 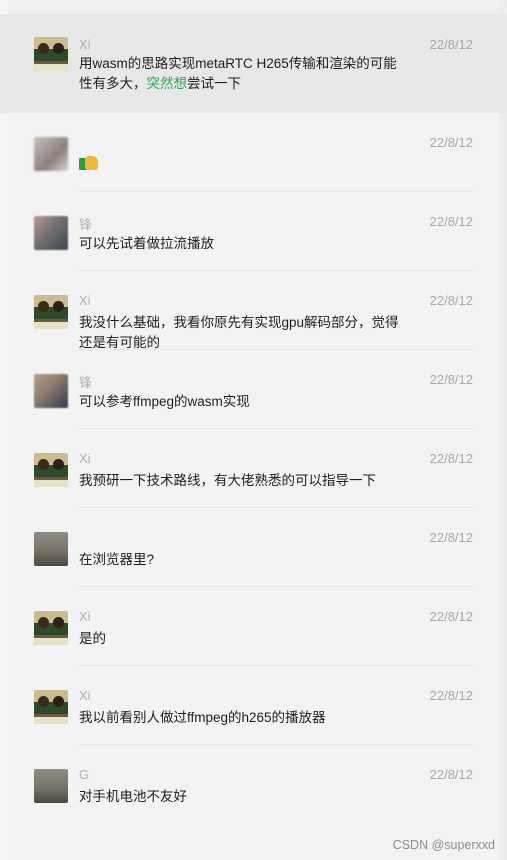 I want to click on message-item: 锋 22/8/12 可以先试着做拉流播放, so click(x=253, y=231).